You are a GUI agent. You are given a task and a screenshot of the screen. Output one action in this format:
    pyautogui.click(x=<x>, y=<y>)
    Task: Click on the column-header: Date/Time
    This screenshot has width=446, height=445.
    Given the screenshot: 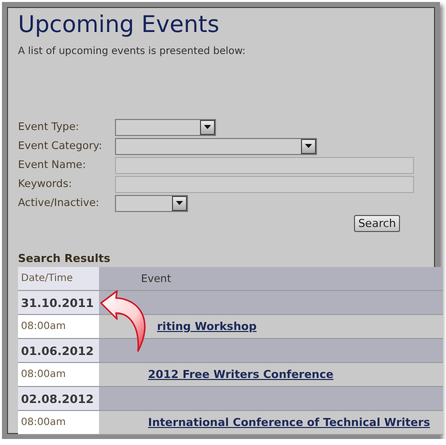 What is the action you would take?
    pyautogui.click(x=58, y=278)
    